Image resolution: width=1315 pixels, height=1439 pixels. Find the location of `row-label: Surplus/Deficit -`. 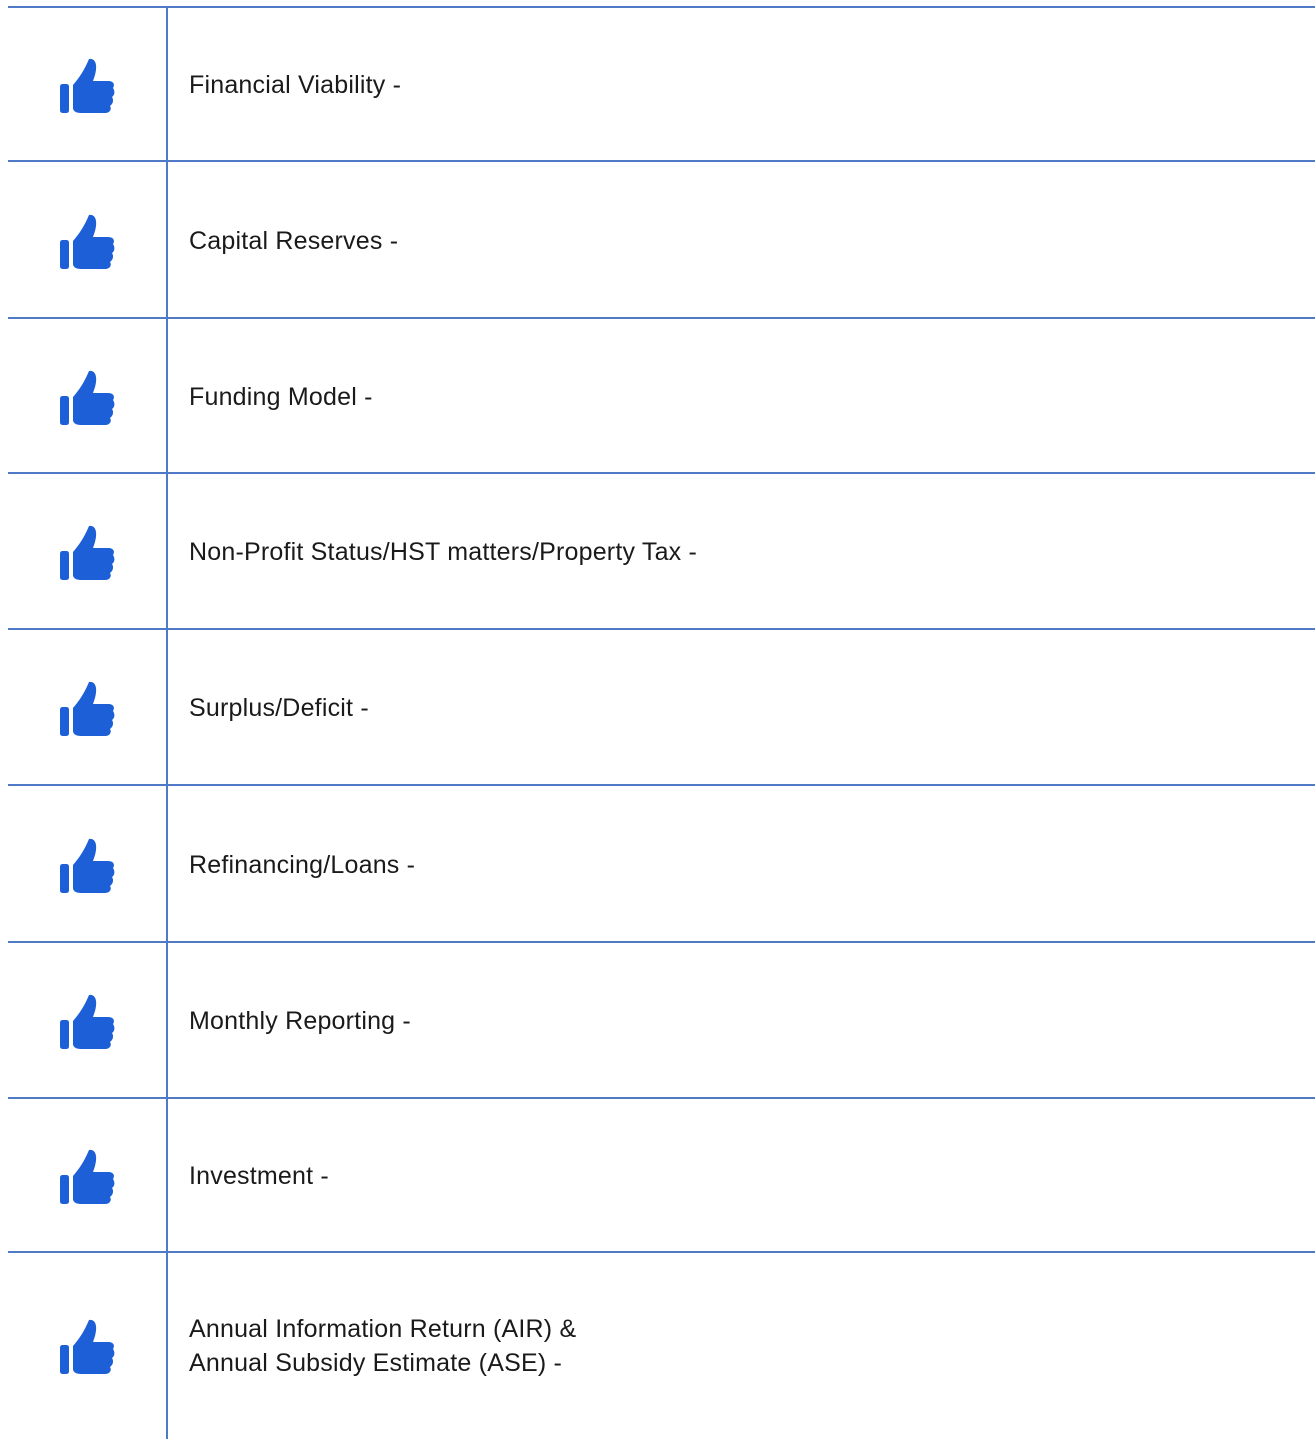

row-label: Surplus/Deficit - is located at coordinates (279, 708).